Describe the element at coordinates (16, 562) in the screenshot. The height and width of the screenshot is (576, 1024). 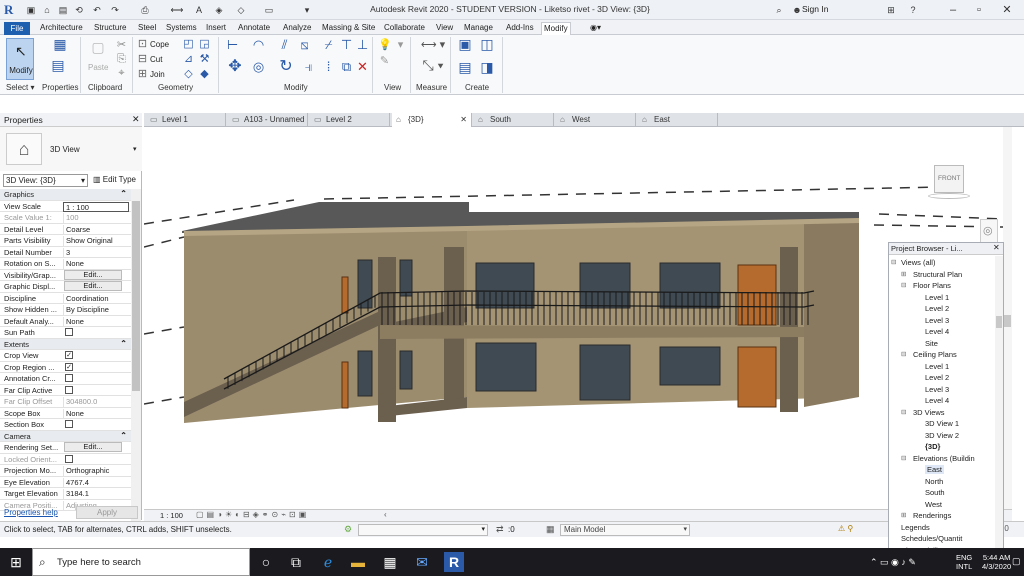
I see `start-button: ⊞` at that location.